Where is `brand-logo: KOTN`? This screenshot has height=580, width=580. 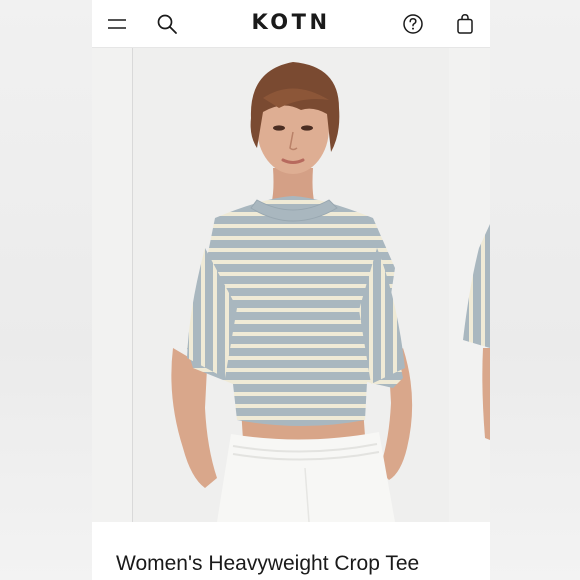 brand-logo: KOTN is located at coordinates (291, 22).